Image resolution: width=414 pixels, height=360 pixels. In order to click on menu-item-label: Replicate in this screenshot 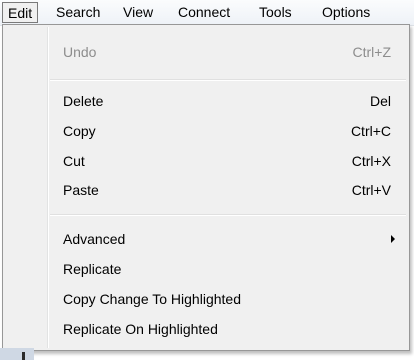, I will do `click(92, 269)`.